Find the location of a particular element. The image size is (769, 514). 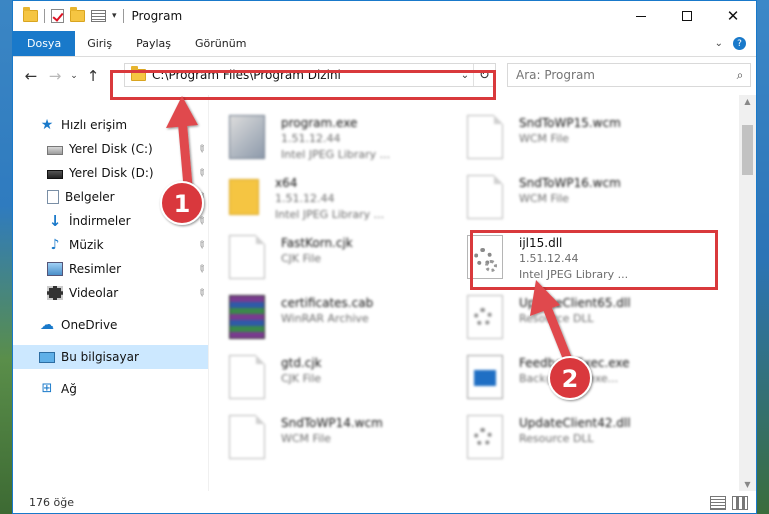

forward-button: → is located at coordinates (55, 76).